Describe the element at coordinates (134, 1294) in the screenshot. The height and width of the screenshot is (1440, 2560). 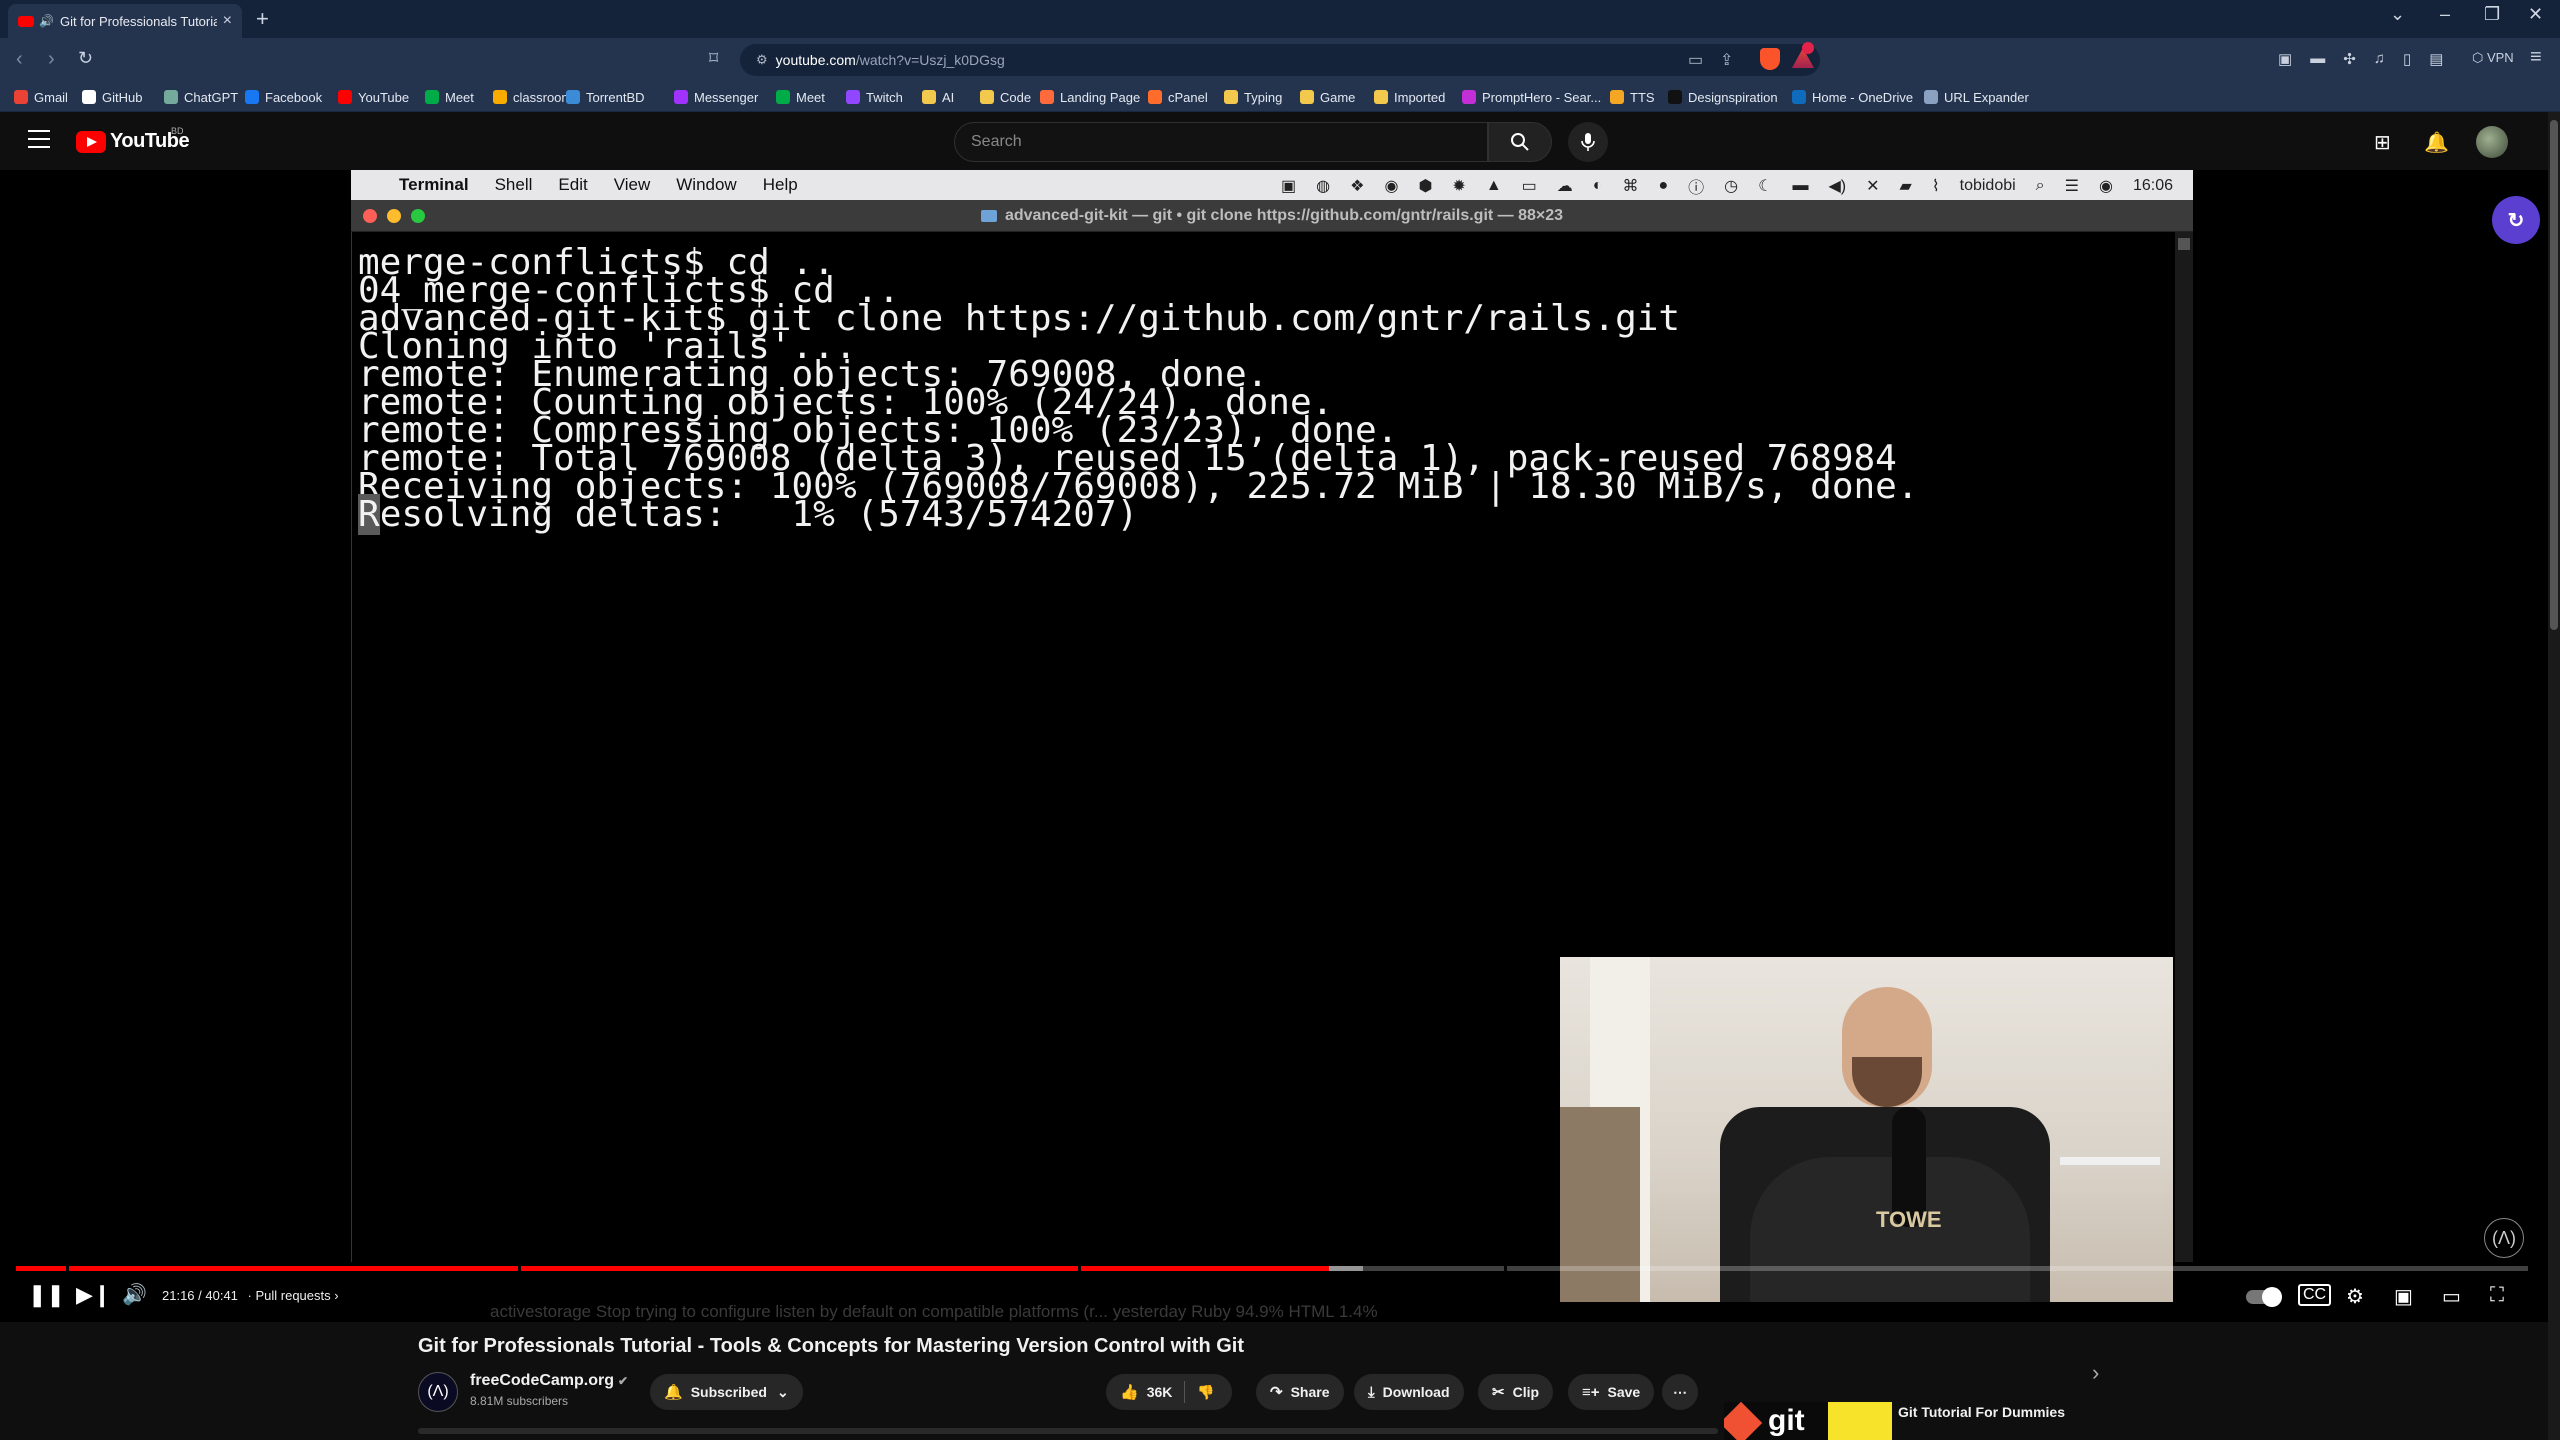
I see `volume-button: 🔊` at that location.